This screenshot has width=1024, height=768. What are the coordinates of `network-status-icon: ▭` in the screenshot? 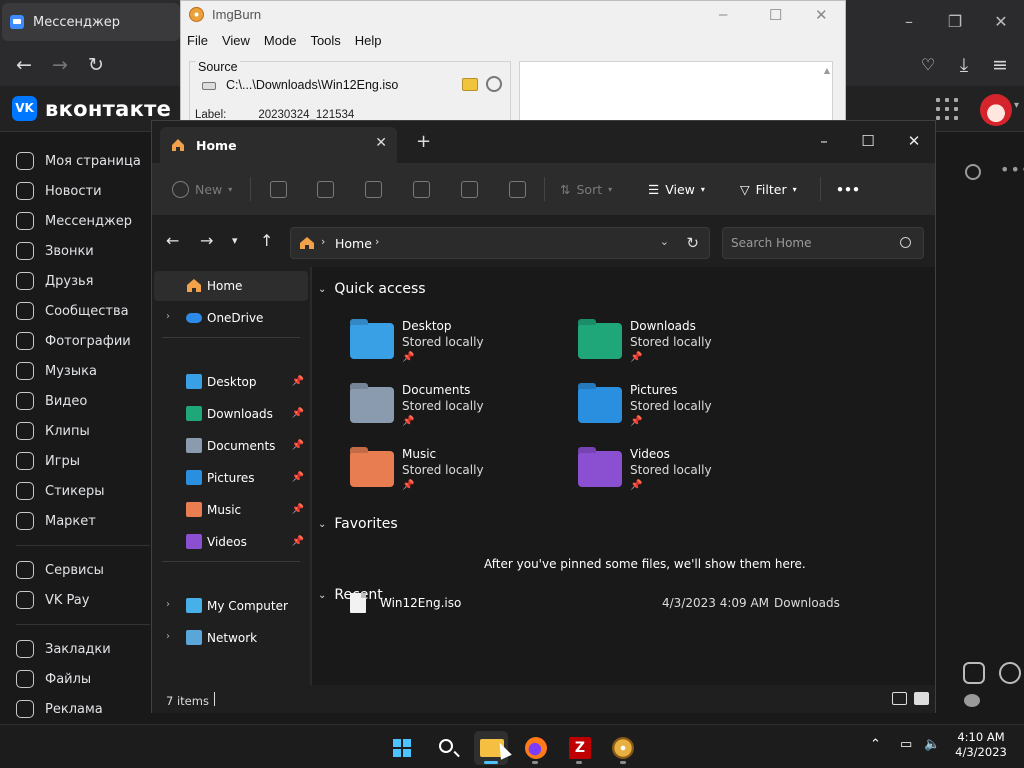 It's located at (906, 744).